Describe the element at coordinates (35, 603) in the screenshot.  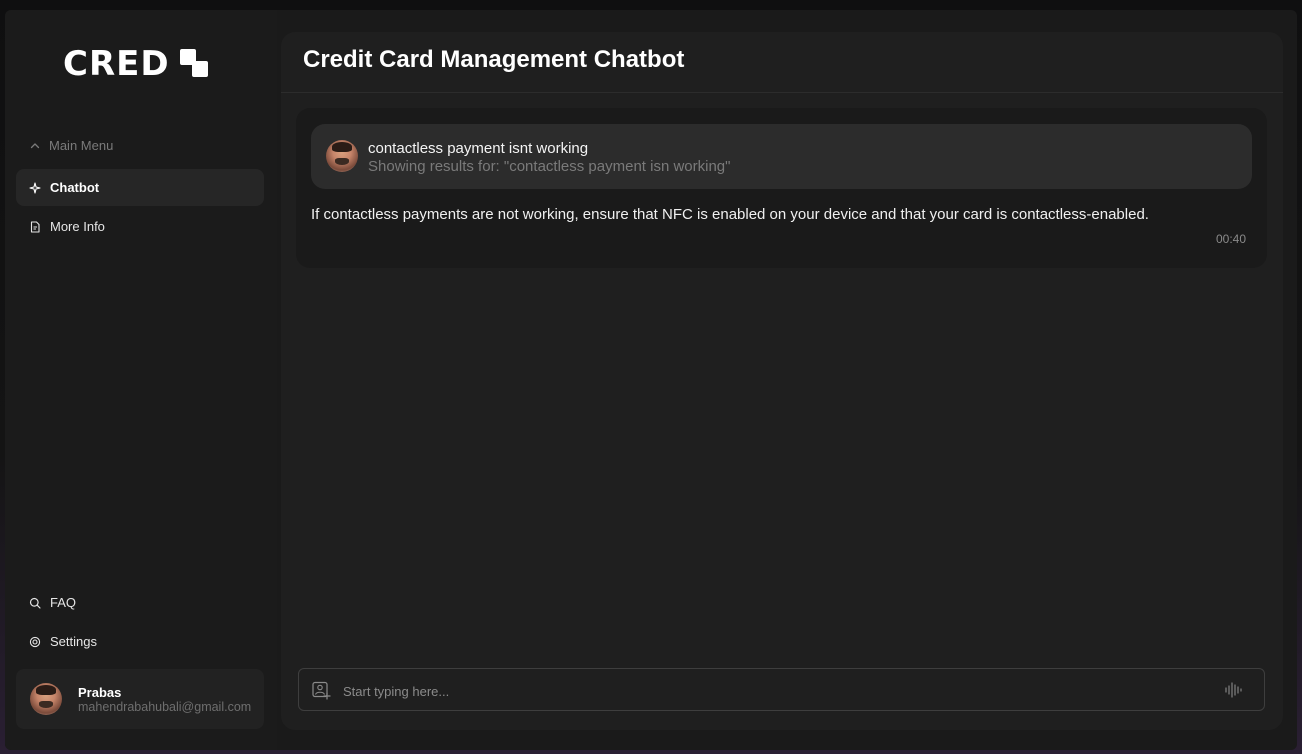
I see `search-icon` at that location.